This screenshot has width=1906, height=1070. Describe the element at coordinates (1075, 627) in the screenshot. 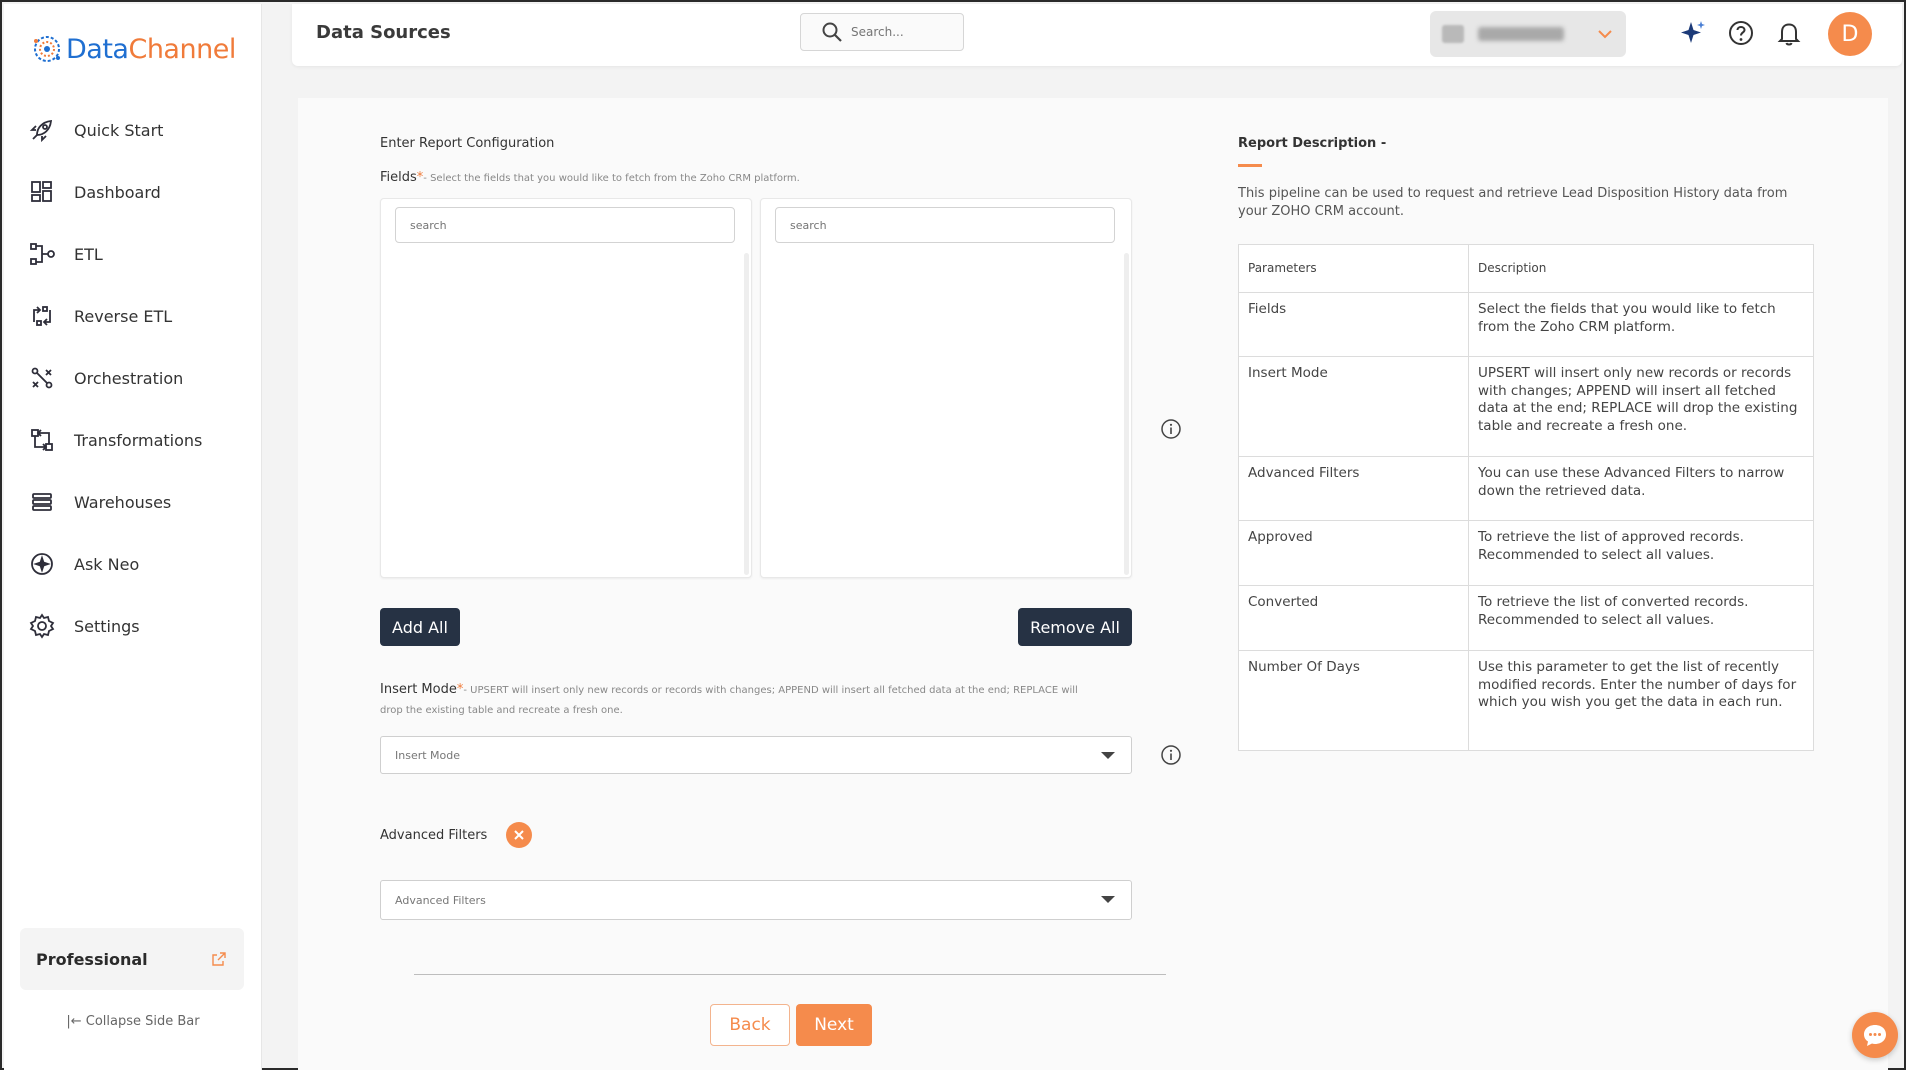

I see `remove-all-button: Remove All` at that location.